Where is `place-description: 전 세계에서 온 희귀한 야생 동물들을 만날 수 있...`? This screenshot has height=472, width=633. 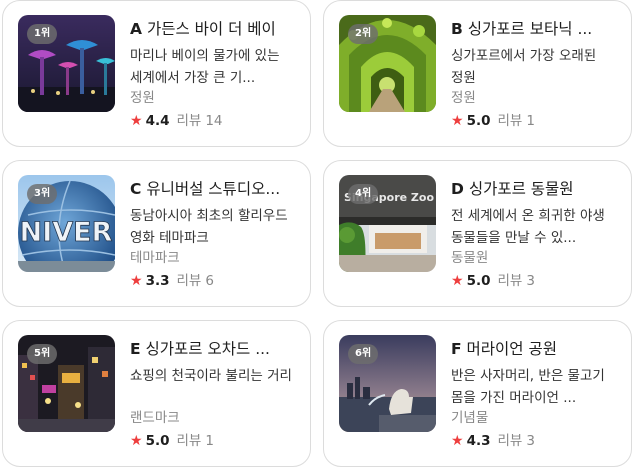
place-description: 전 세계에서 온 희귀한 야생 동물들을 만날 수 있... is located at coordinates (528, 227).